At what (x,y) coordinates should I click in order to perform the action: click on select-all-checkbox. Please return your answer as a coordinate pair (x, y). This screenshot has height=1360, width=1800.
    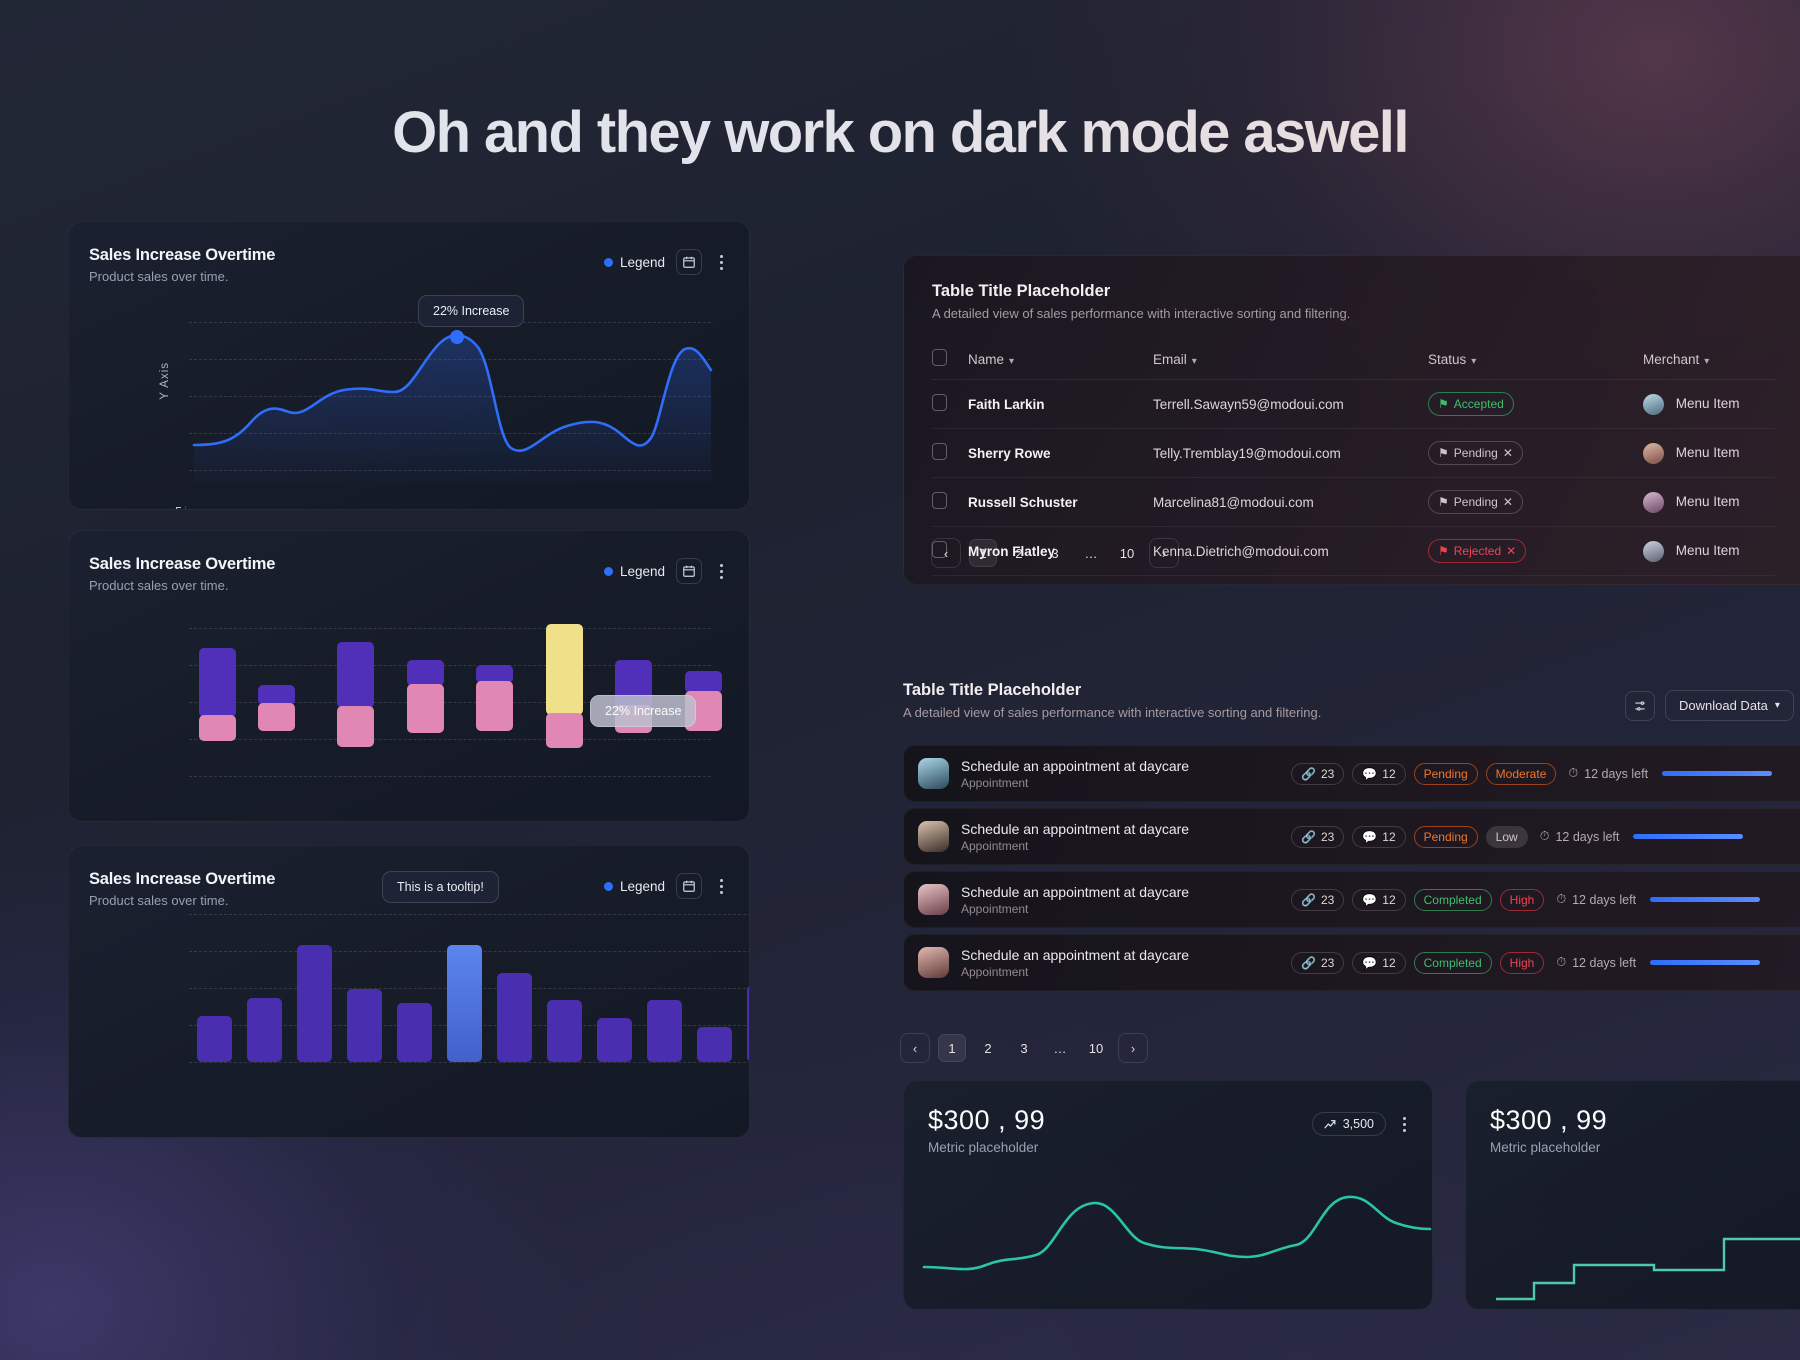
    Looking at the image, I should click on (939, 357).